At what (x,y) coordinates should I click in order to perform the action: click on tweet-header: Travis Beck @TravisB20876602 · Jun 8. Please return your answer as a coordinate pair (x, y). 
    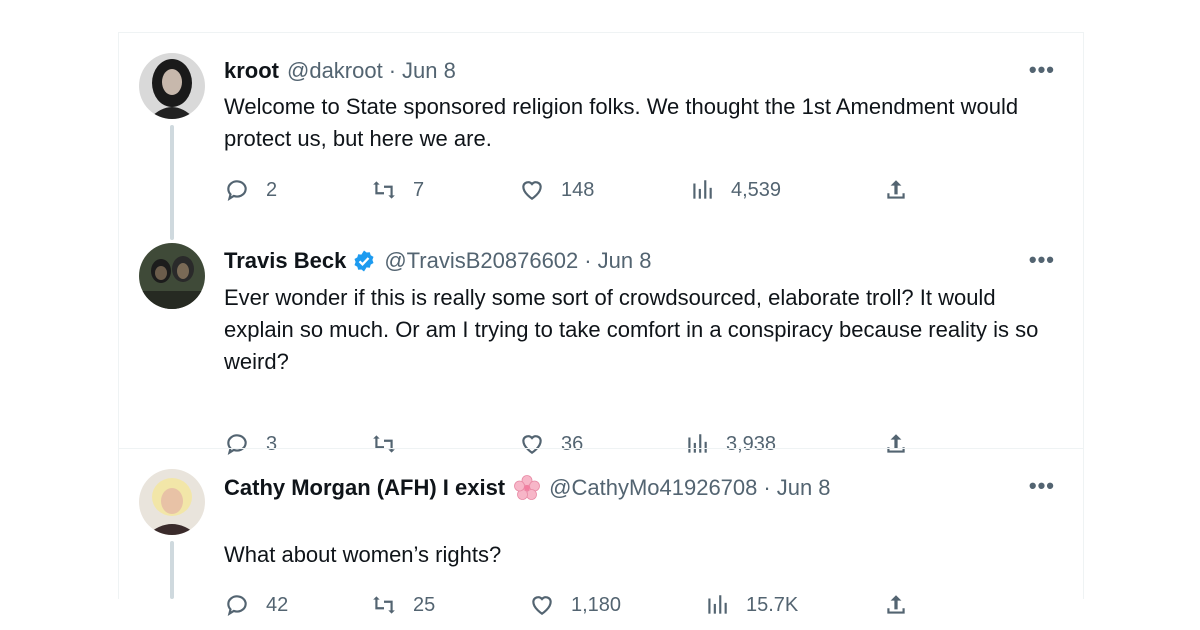
    Looking at the image, I should click on (437, 261).